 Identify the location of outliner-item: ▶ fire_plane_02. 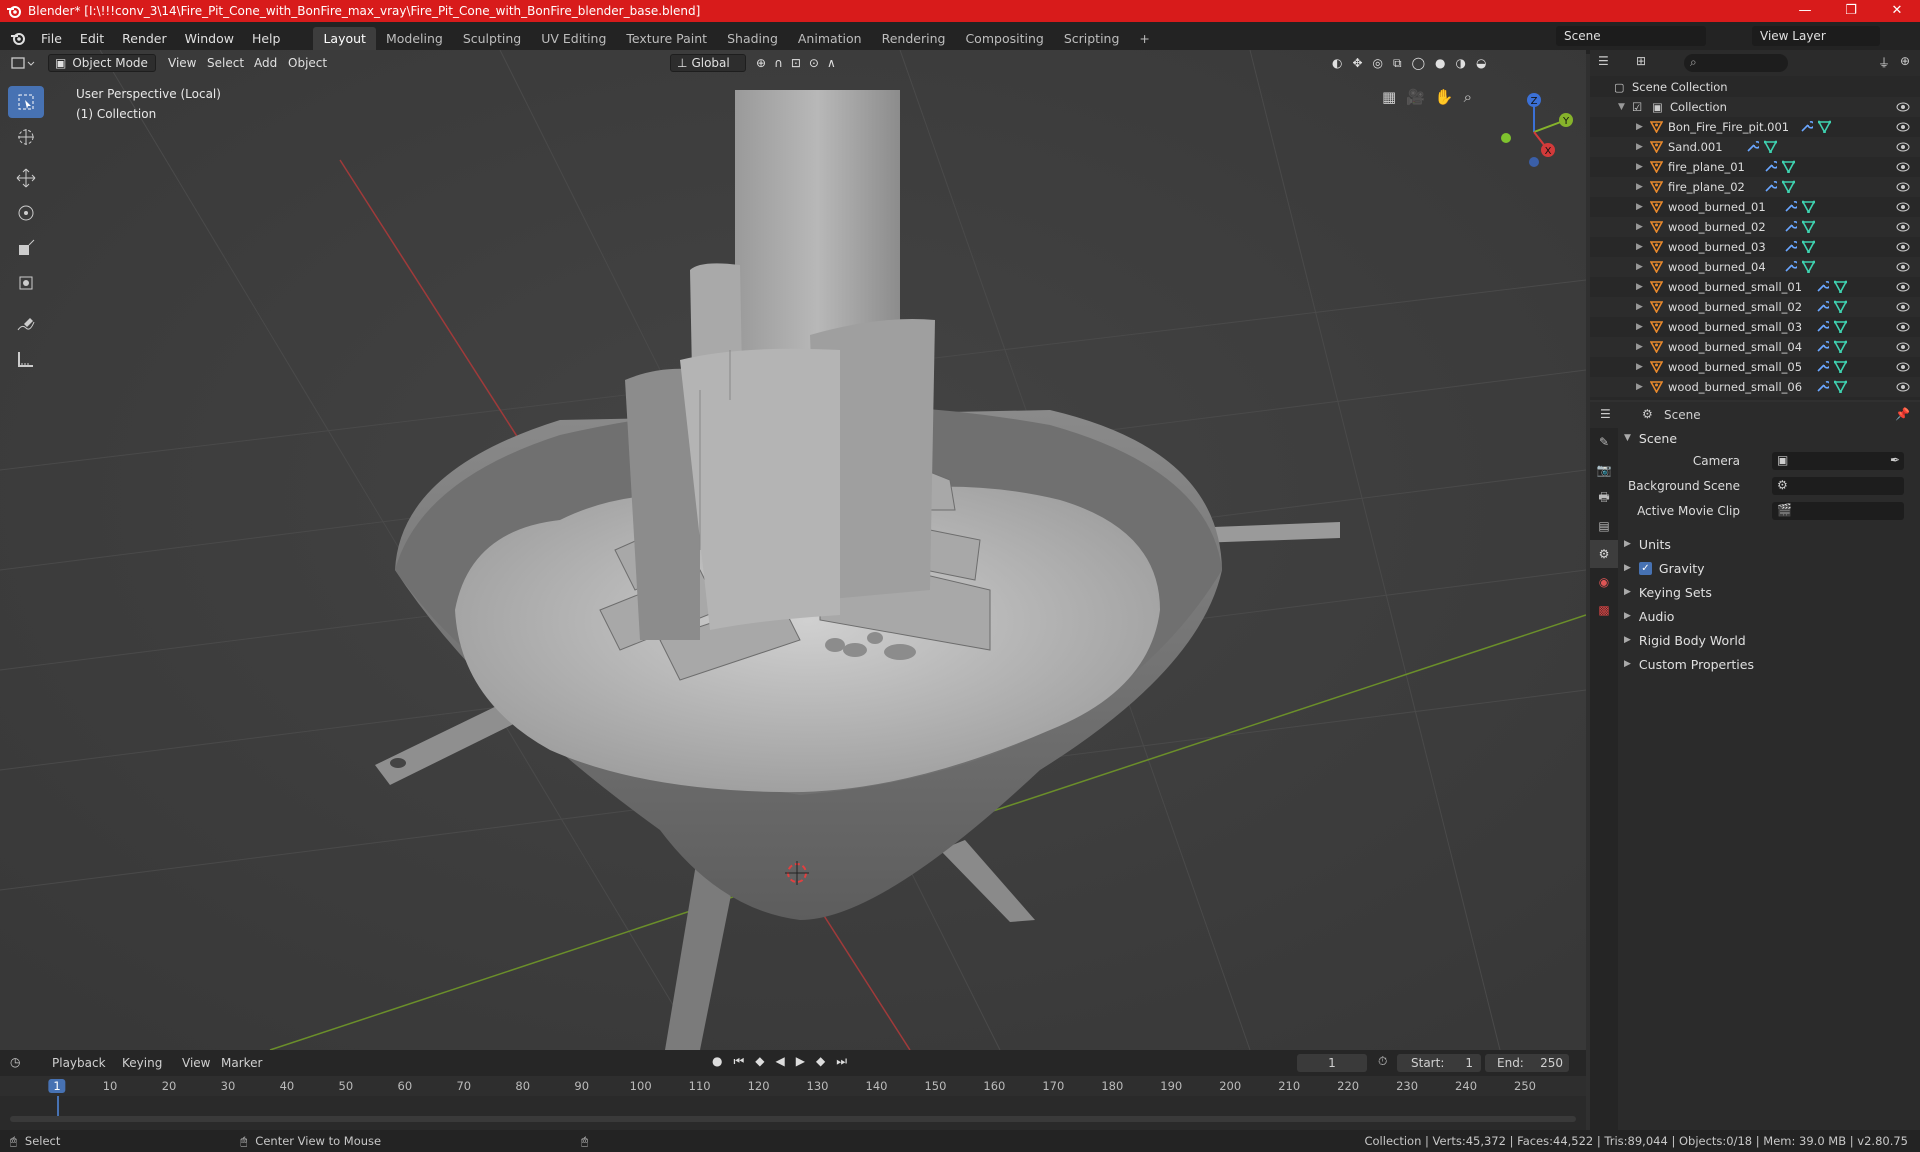
(1755, 187).